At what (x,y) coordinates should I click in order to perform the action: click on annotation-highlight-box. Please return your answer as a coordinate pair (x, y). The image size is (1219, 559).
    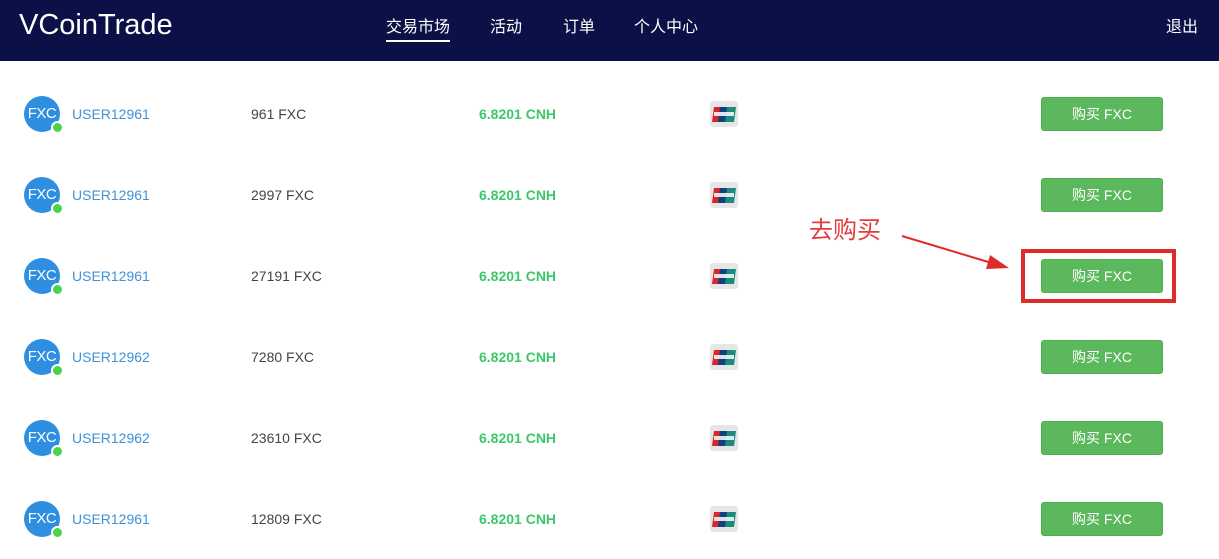
    Looking at the image, I should click on (1098, 276).